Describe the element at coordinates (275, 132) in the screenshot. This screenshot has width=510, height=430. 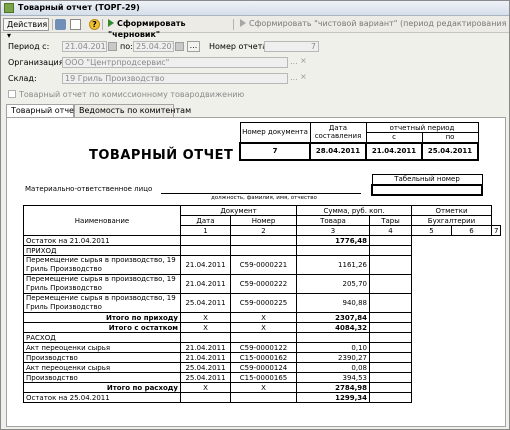
I see `header-doc-number: Номер документа` at that location.